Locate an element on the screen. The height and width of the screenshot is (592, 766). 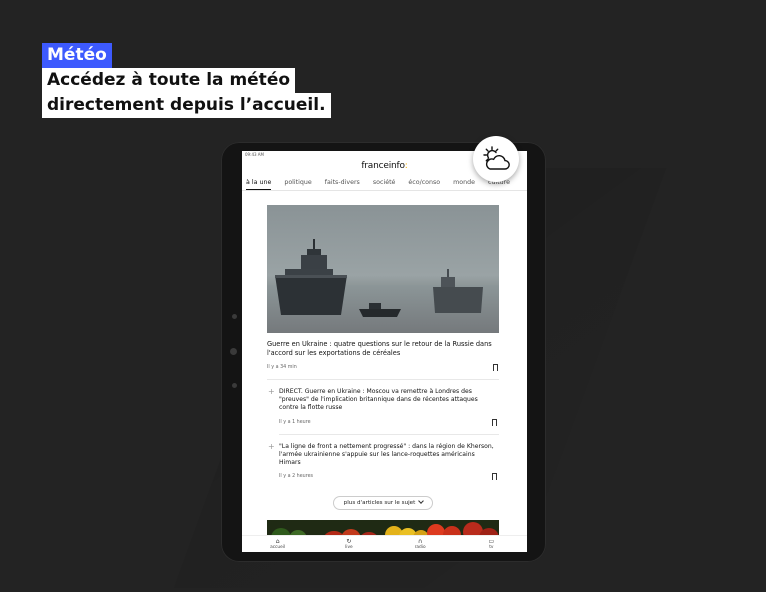
brand-name: franceinfo is located at coordinates (383, 166).